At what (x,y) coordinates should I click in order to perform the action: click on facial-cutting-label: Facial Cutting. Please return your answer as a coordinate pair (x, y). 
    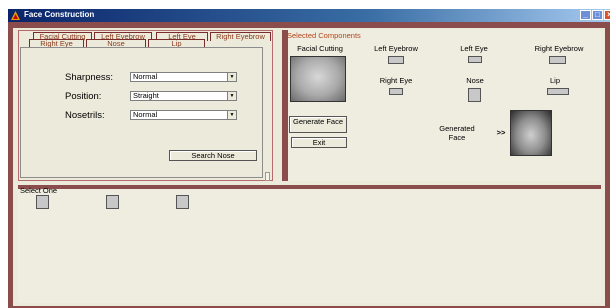
    Looking at the image, I should click on (320, 48).